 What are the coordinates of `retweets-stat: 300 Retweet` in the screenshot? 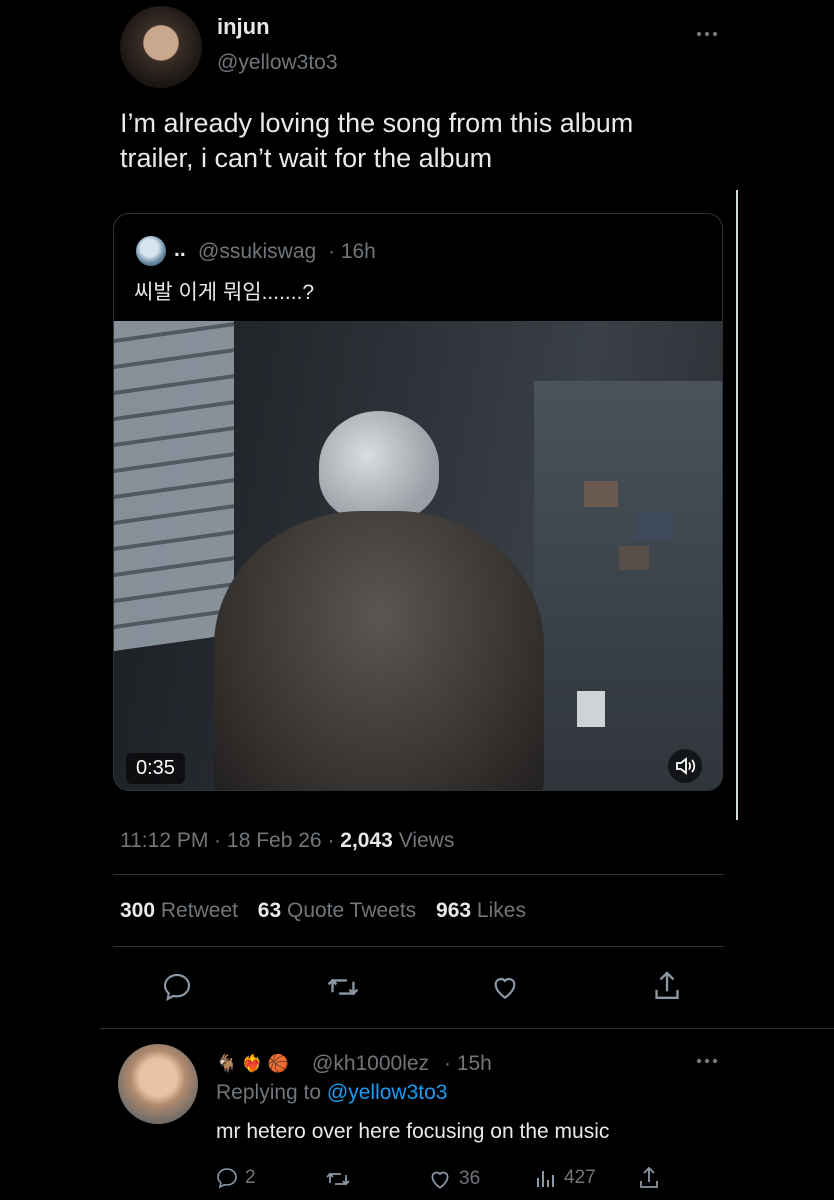 It's located at (179, 910).